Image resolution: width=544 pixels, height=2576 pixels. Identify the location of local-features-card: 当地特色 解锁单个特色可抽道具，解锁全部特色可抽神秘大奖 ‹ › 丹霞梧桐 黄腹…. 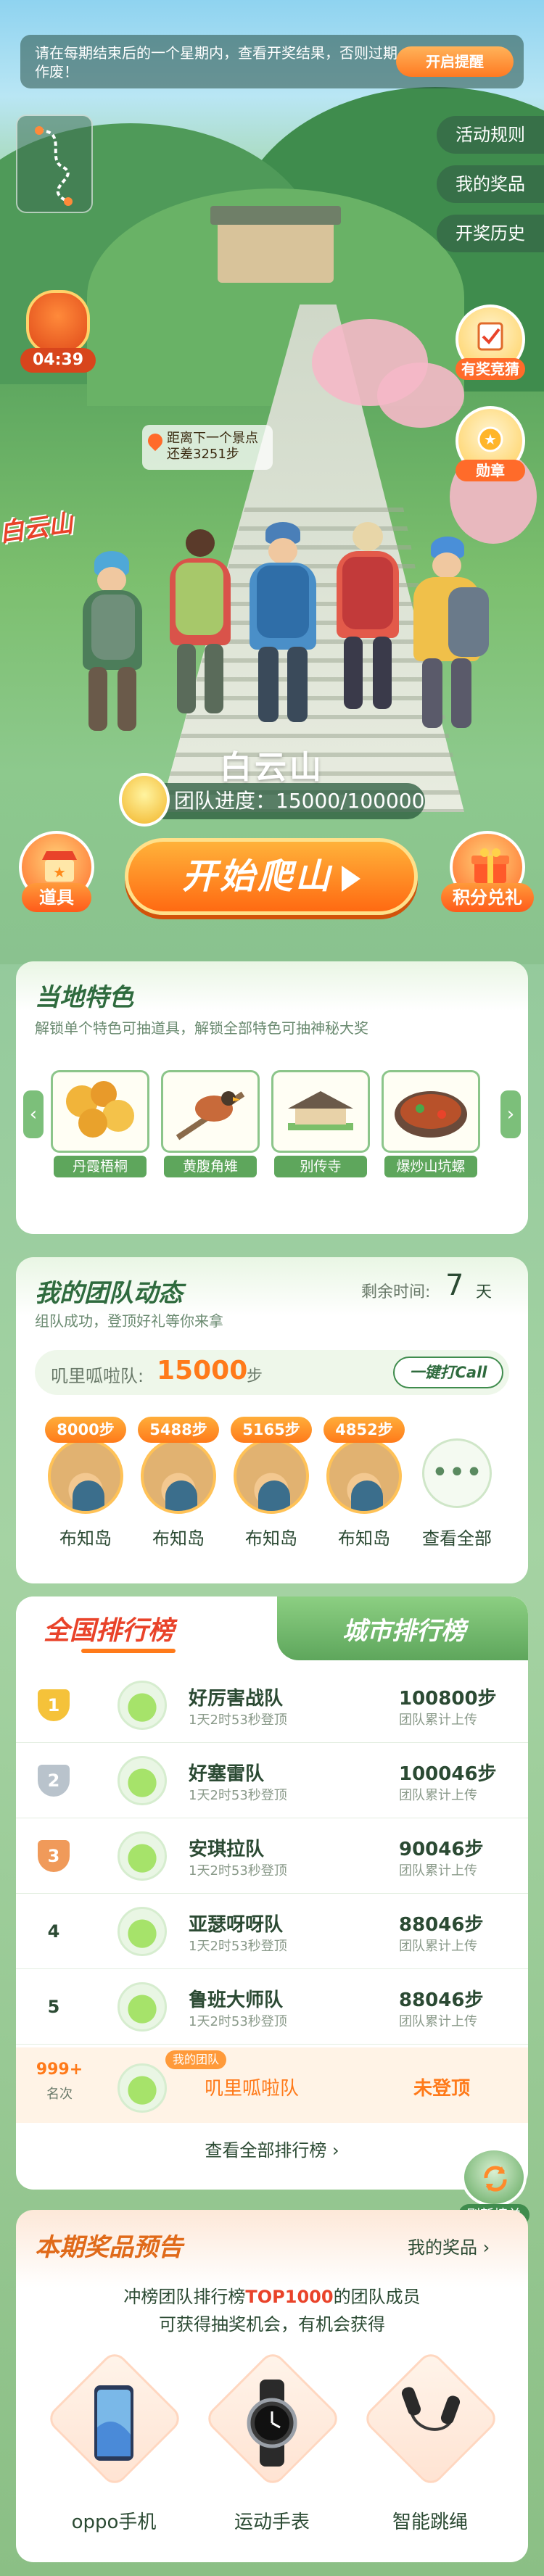
(272, 1098).